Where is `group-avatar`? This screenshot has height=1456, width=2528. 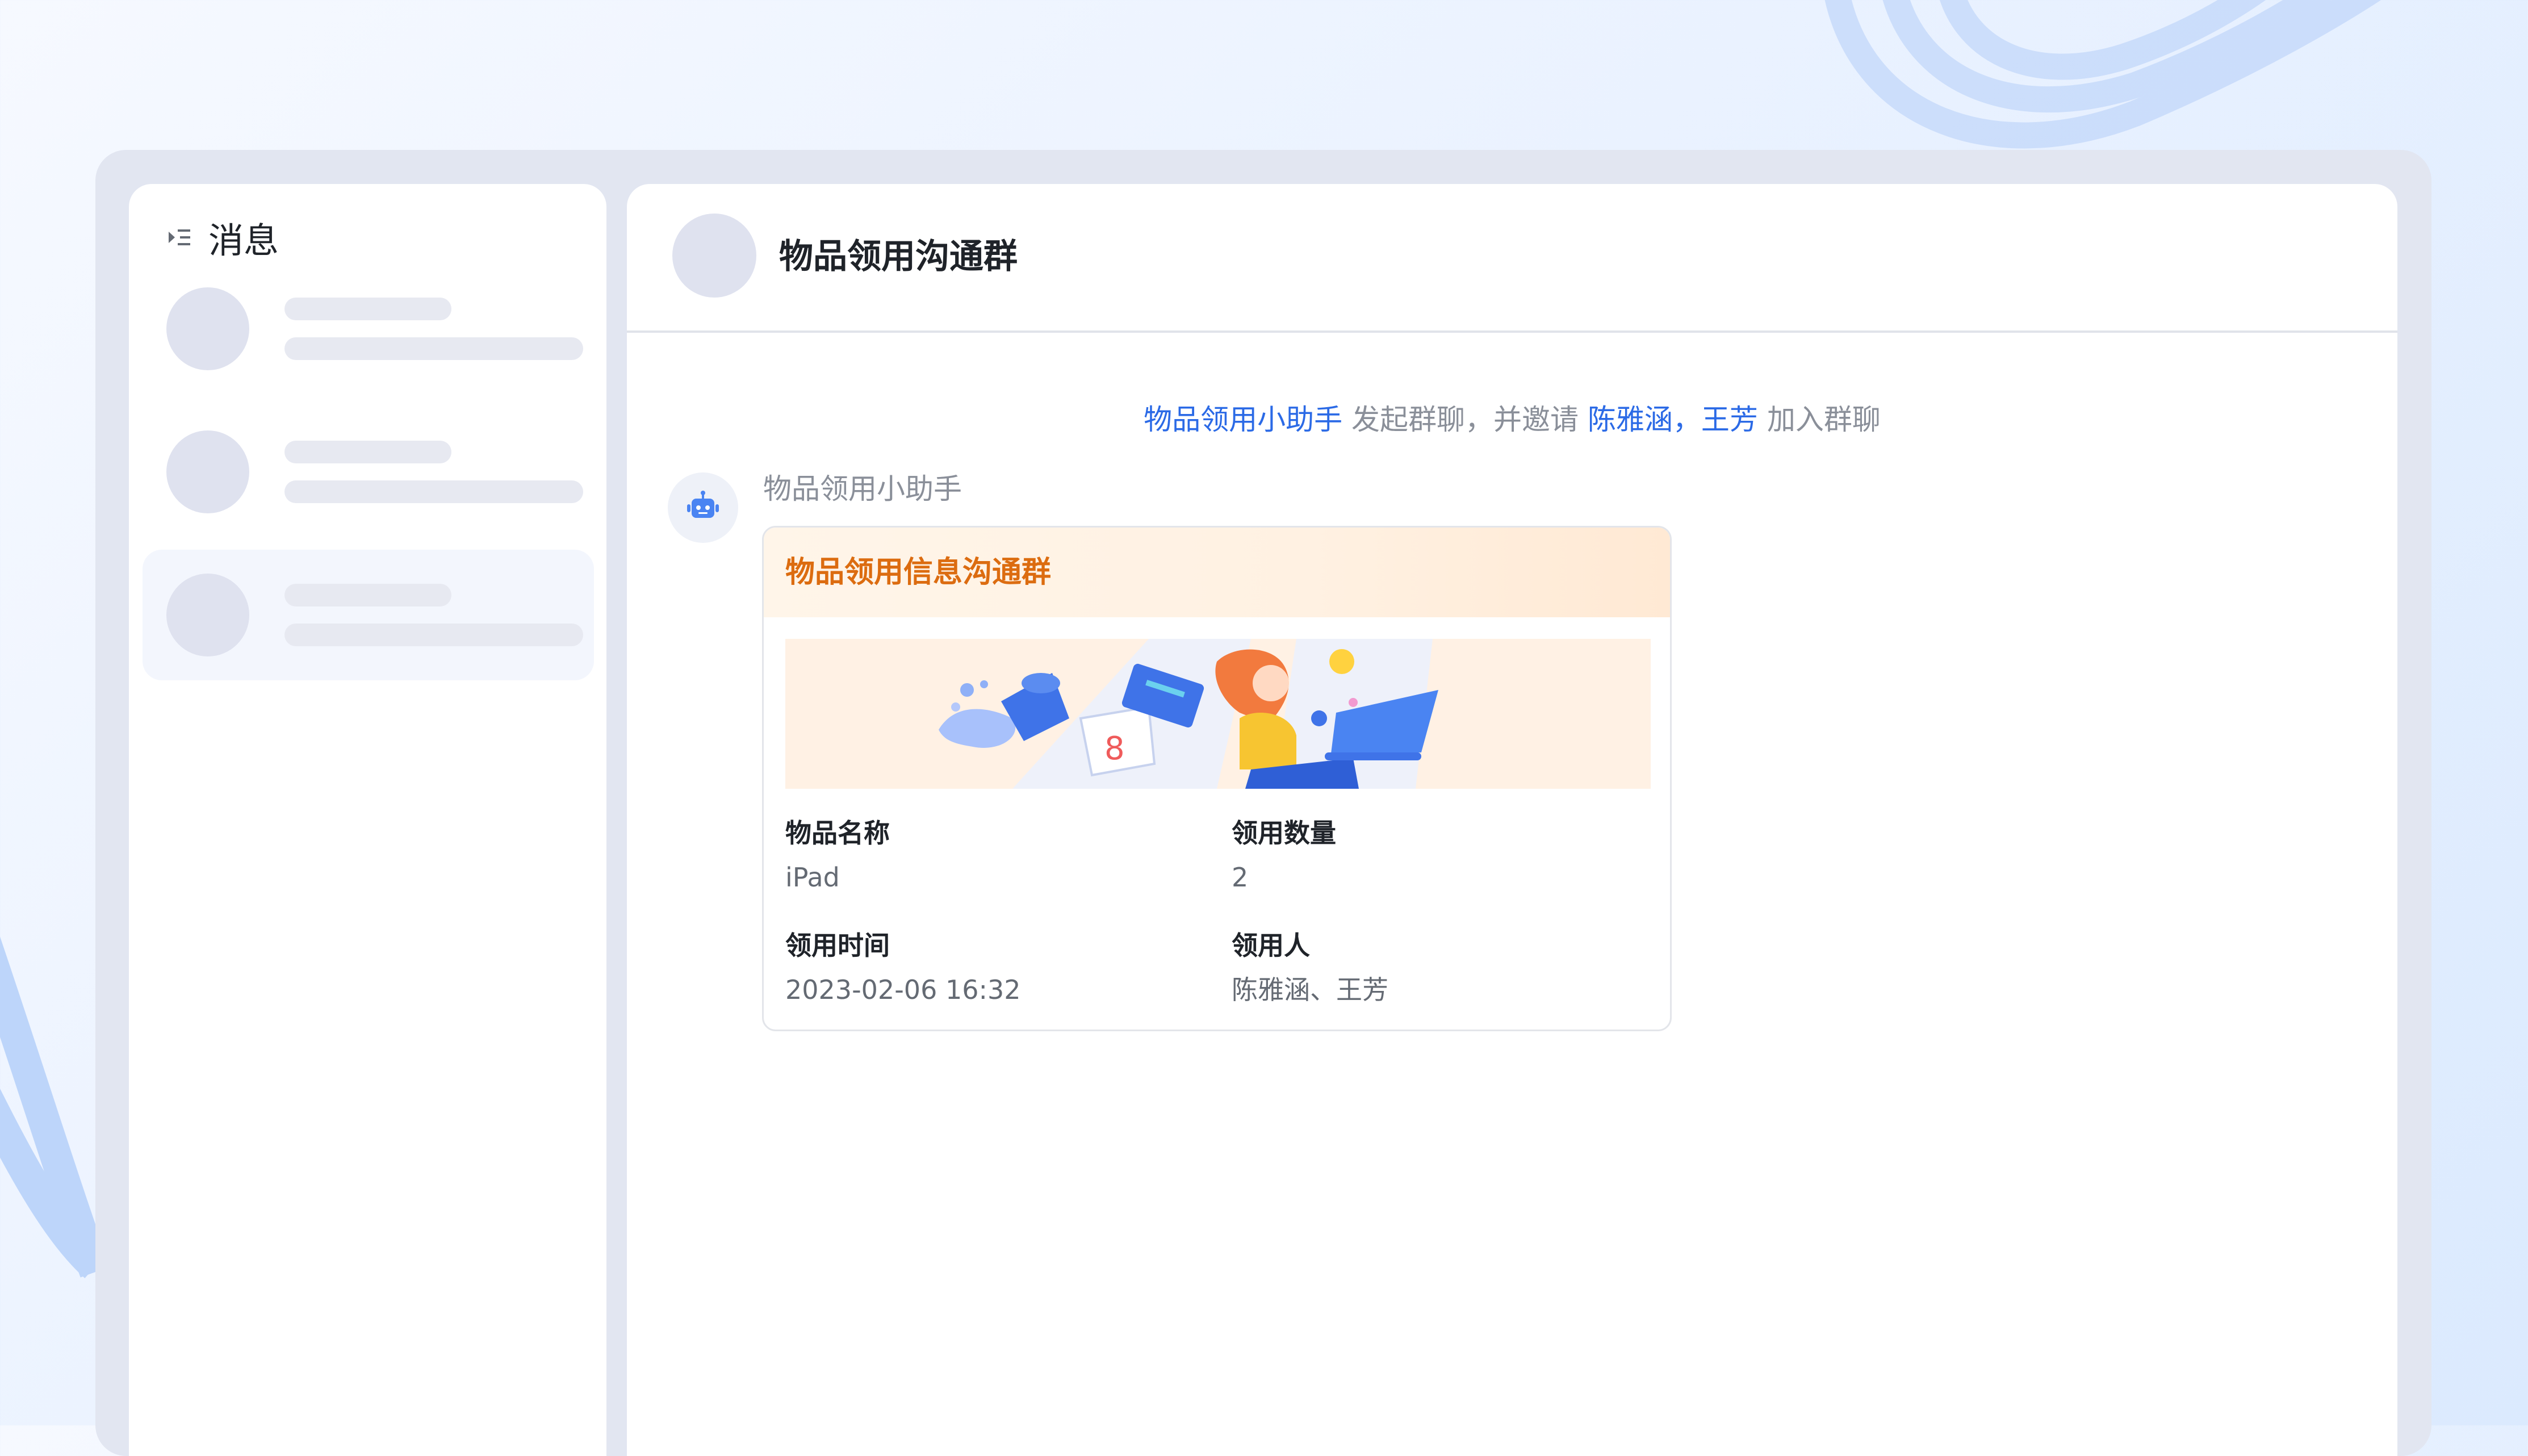
group-avatar is located at coordinates (714, 256).